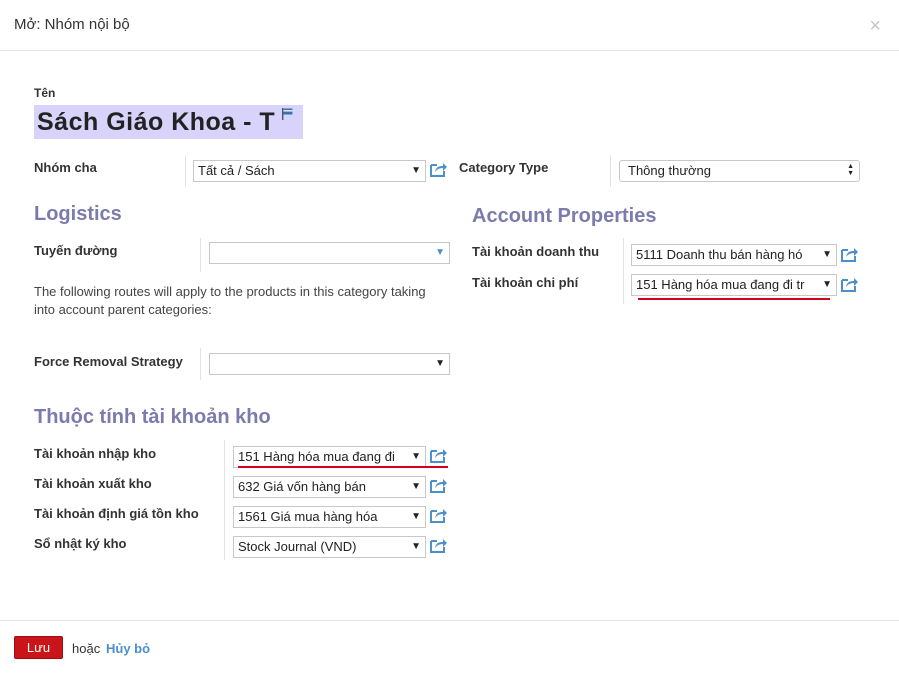  Describe the element at coordinates (719, 254) in the screenshot. I see `income-account-value: 5111 Doanh thu bán hàng hó` at that location.